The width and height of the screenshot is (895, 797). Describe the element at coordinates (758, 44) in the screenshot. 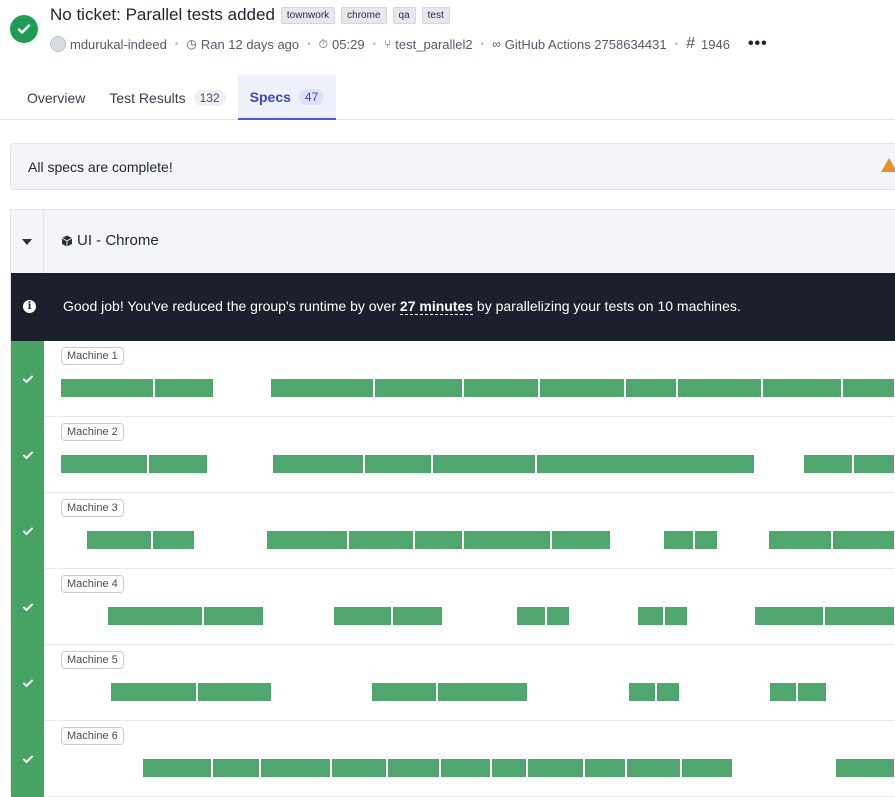

I see `more-options-button: •••` at that location.